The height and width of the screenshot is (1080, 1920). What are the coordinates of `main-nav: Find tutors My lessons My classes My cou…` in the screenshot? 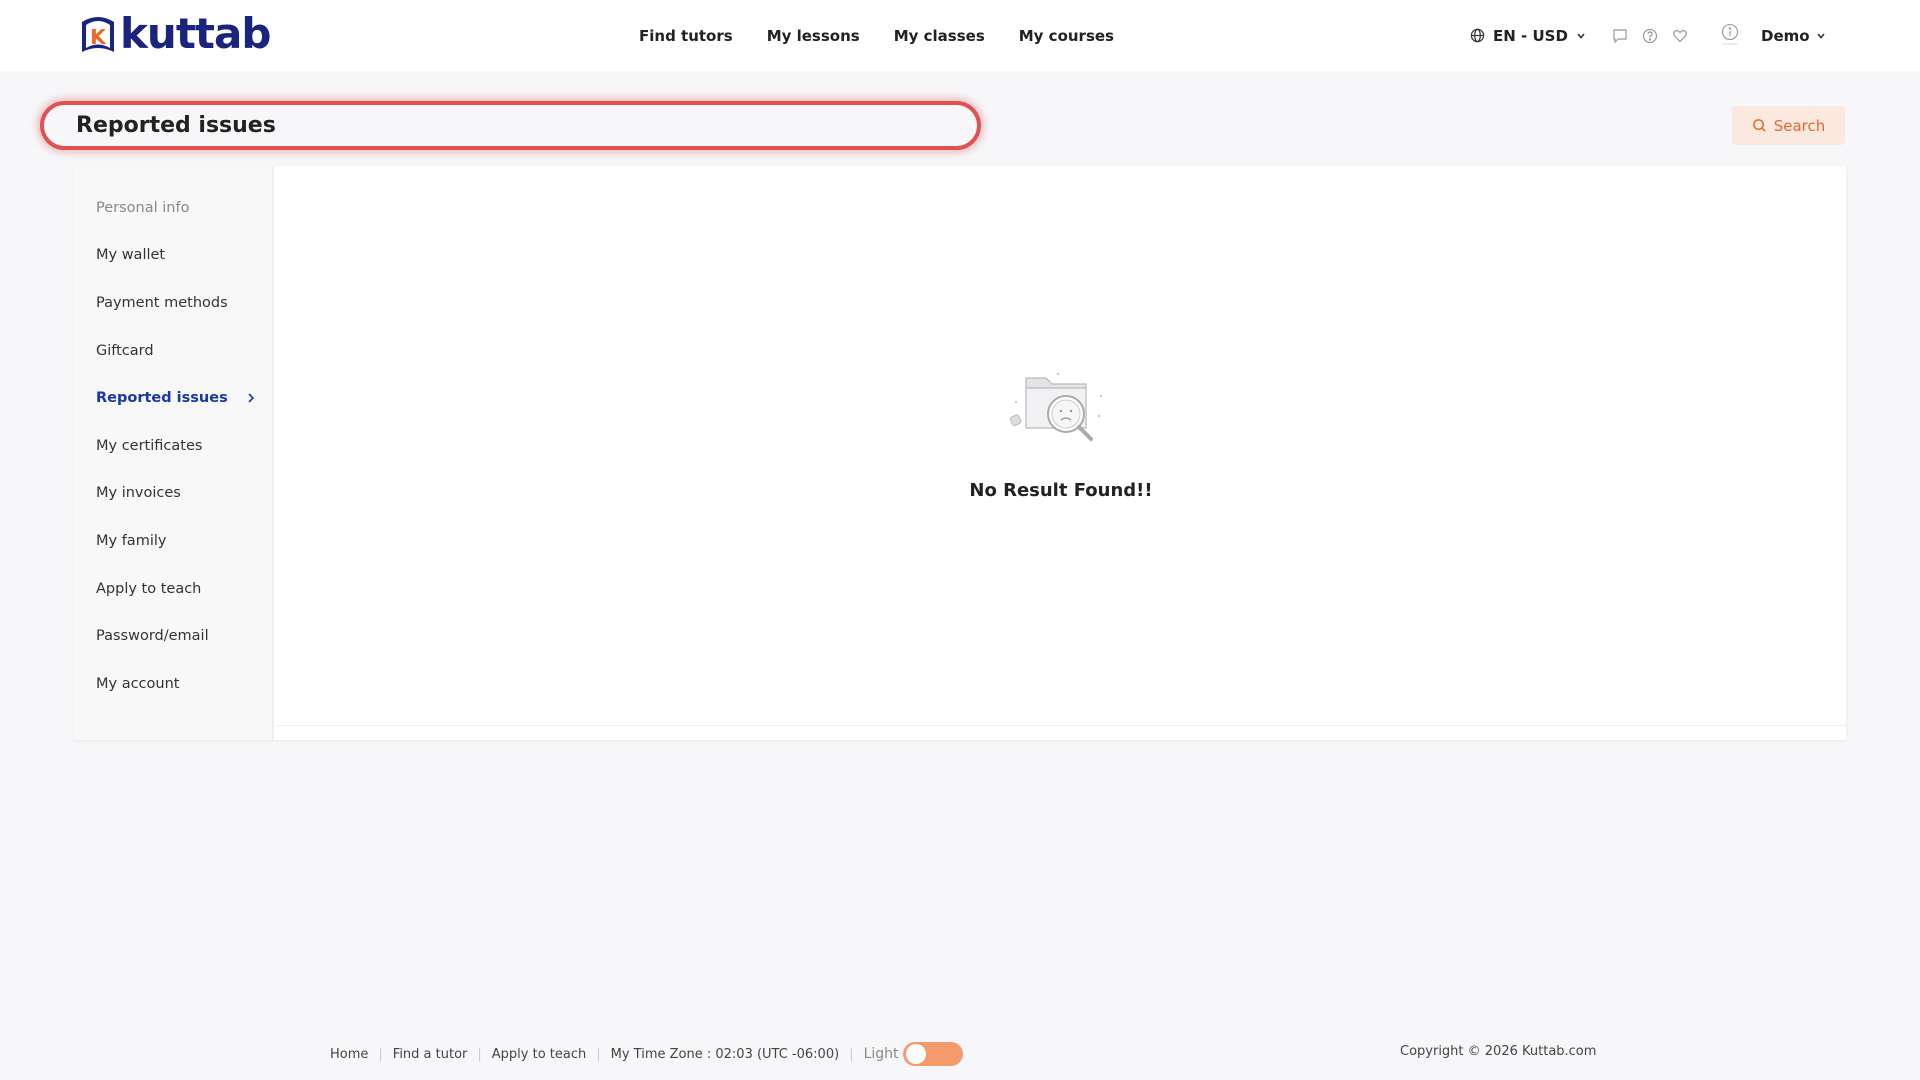 It's located at (876, 35).